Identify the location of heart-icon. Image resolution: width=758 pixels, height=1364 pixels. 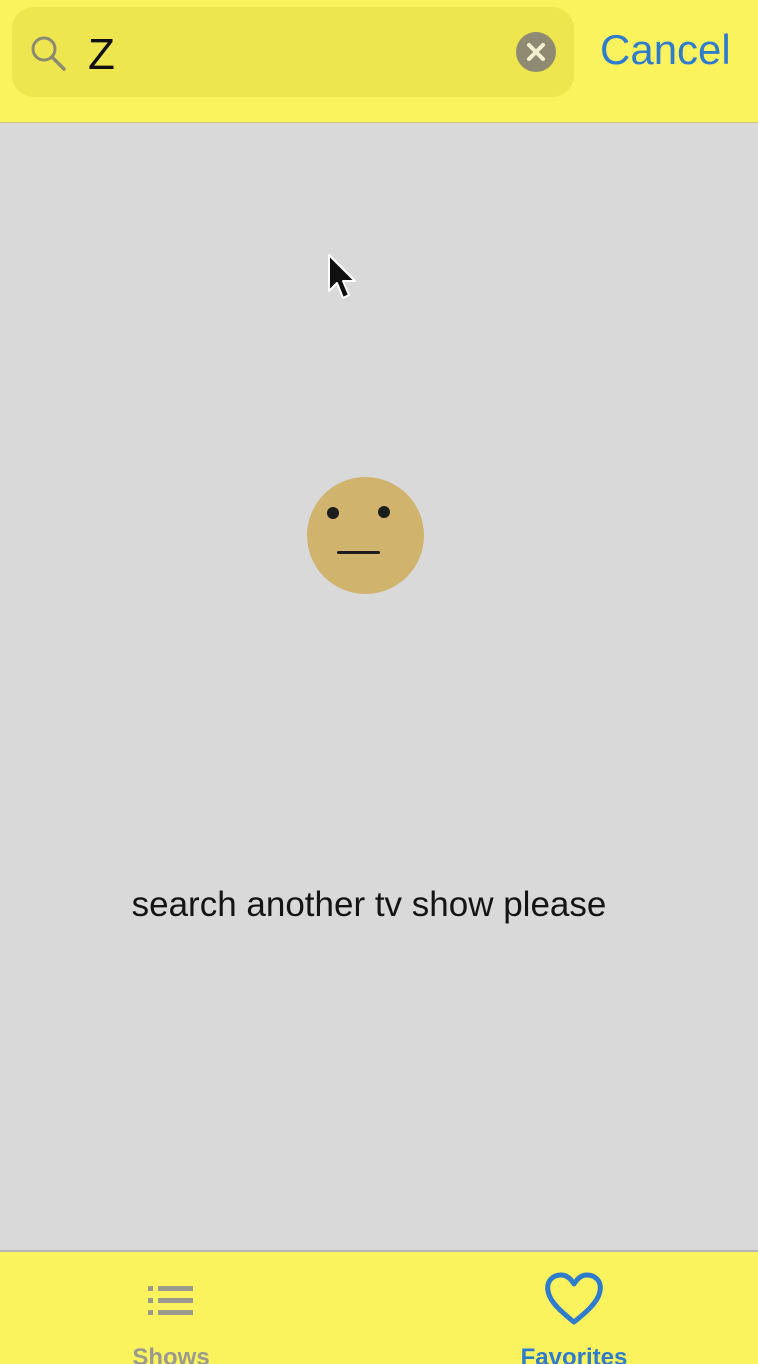
(574, 1298).